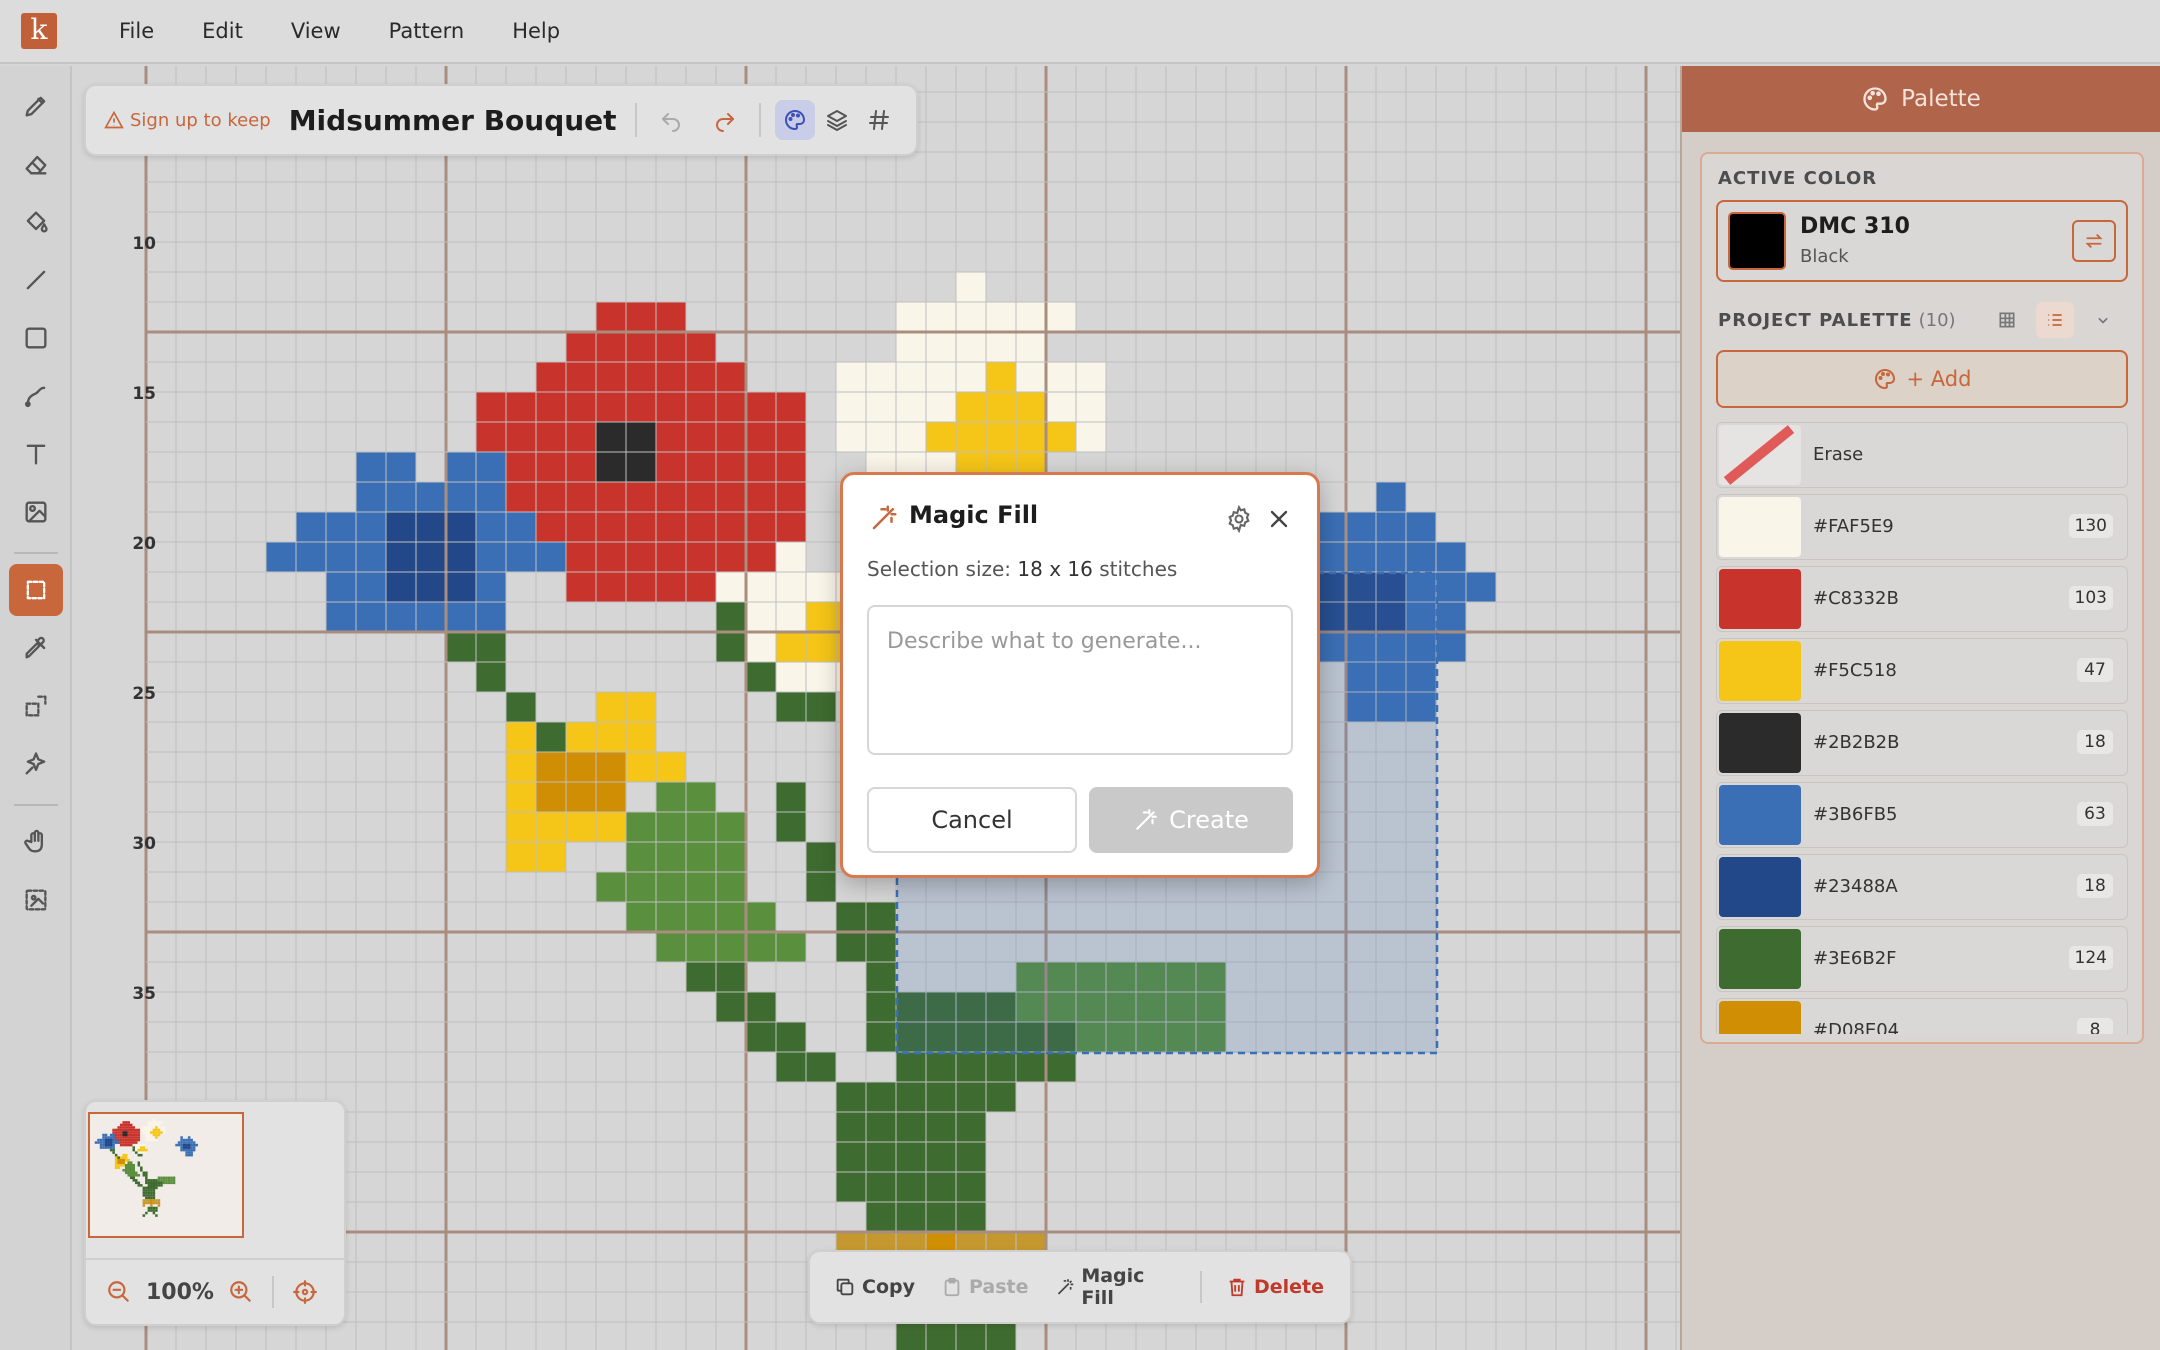  What do you see at coordinates (1922, 599) in the screenshot?
I see `palette-color-row: #C8332B 103` at bounding box center [1922, 599].